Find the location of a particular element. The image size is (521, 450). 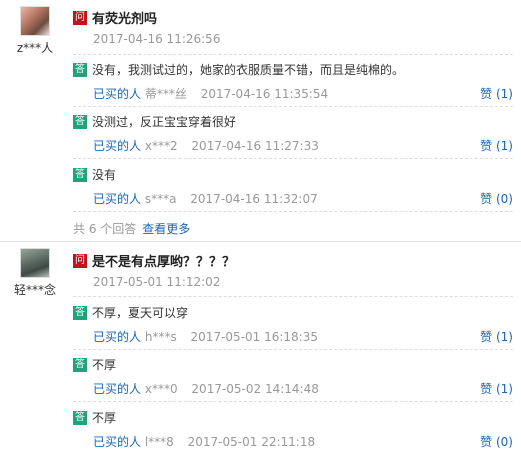

answer-time: 2017-05-01 16:18:35 is located at coordinates (254, 337).